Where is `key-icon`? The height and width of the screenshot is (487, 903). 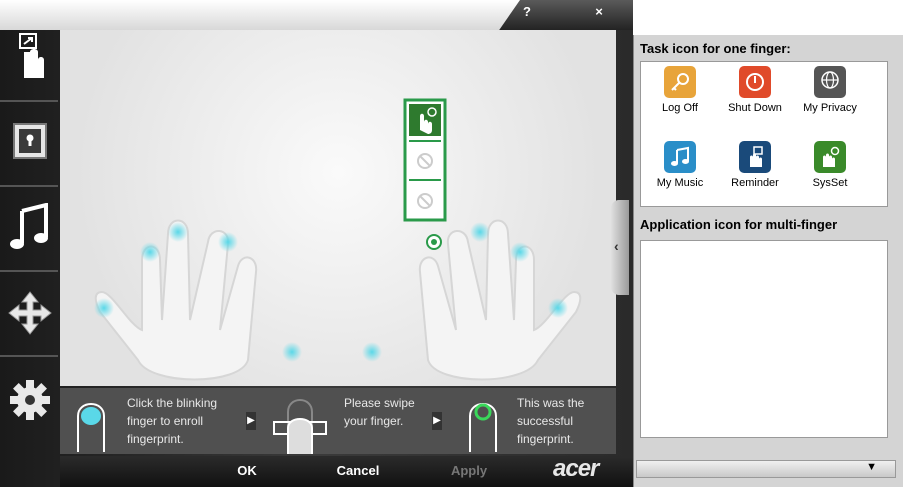
key-icon is located at coordinates (680, 82).